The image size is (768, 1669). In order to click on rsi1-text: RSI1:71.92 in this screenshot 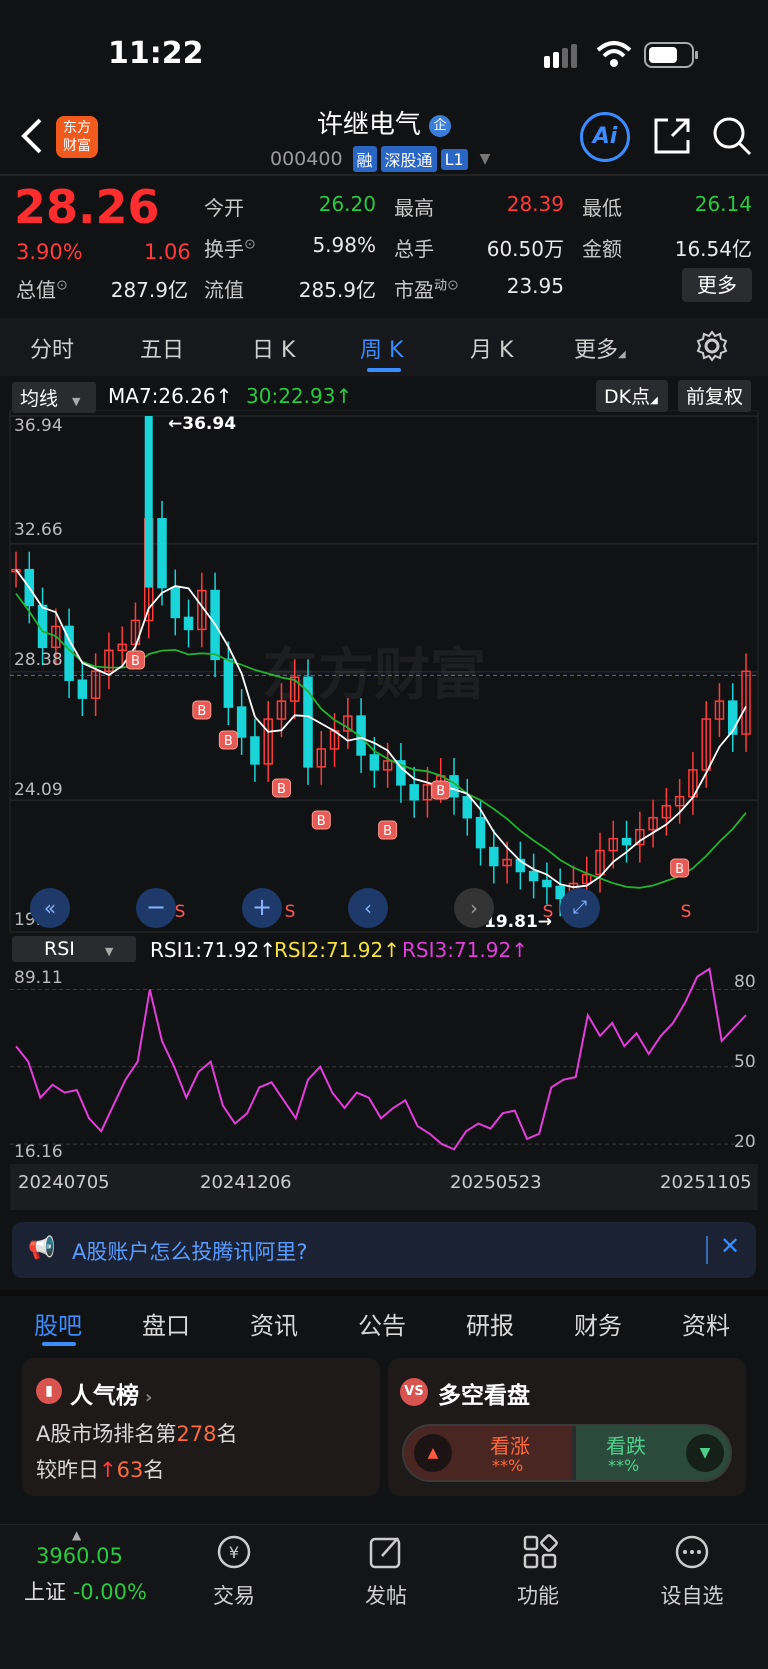, I will do `click(205, 950)`.